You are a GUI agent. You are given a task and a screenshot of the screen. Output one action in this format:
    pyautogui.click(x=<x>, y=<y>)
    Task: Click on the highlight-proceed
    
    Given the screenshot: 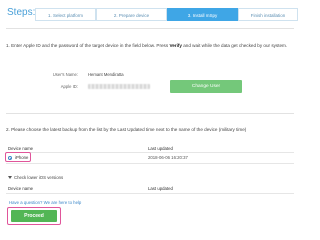 What is the action you would take?
    pyautogui.click(x=34, y=216)
    